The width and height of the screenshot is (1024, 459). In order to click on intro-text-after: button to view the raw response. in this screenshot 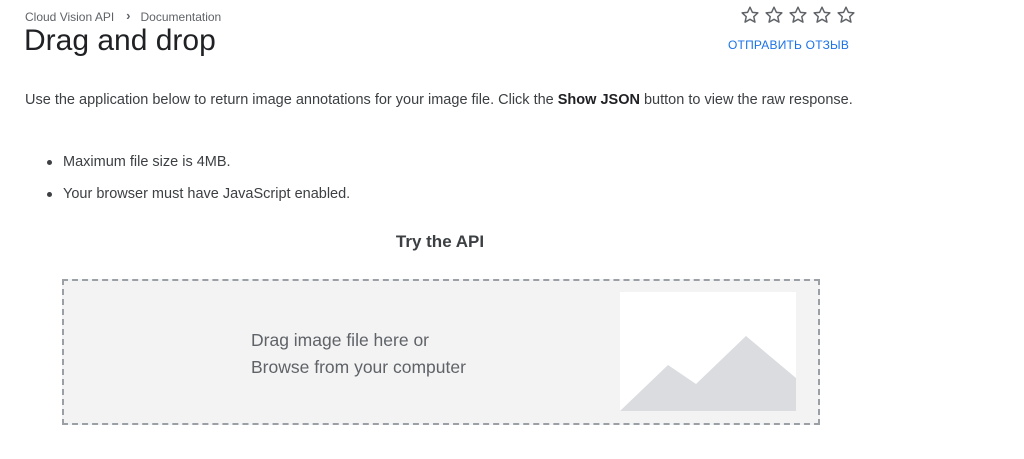, I will do `click(746, 100)`.